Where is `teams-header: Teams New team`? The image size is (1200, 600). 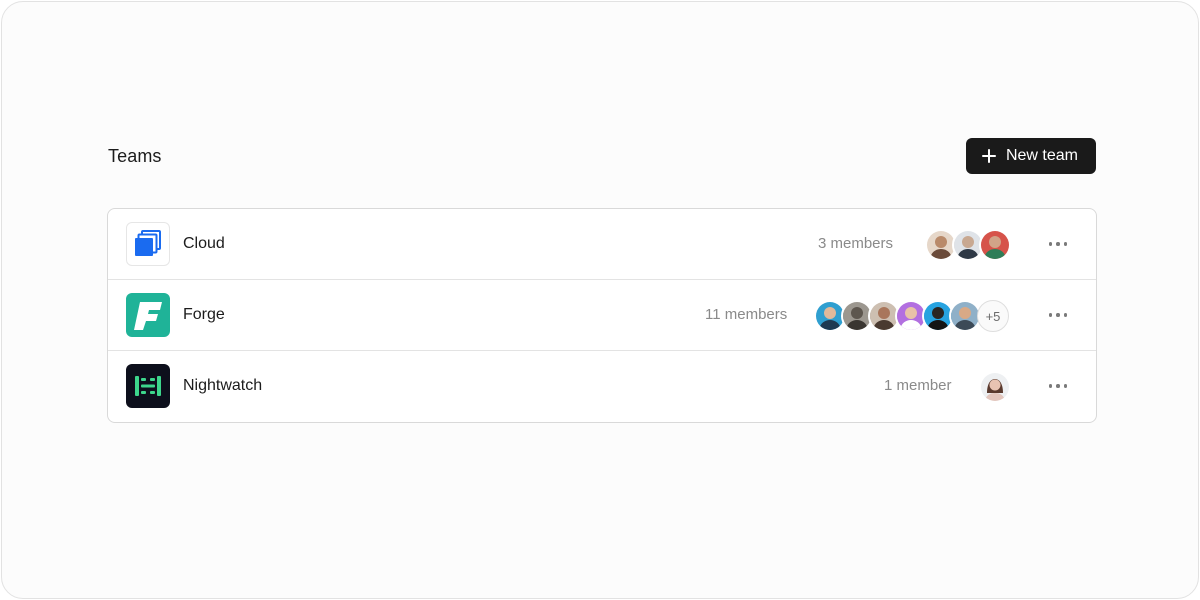
teams-header: Teams New team is located at coordinates (602, 156).